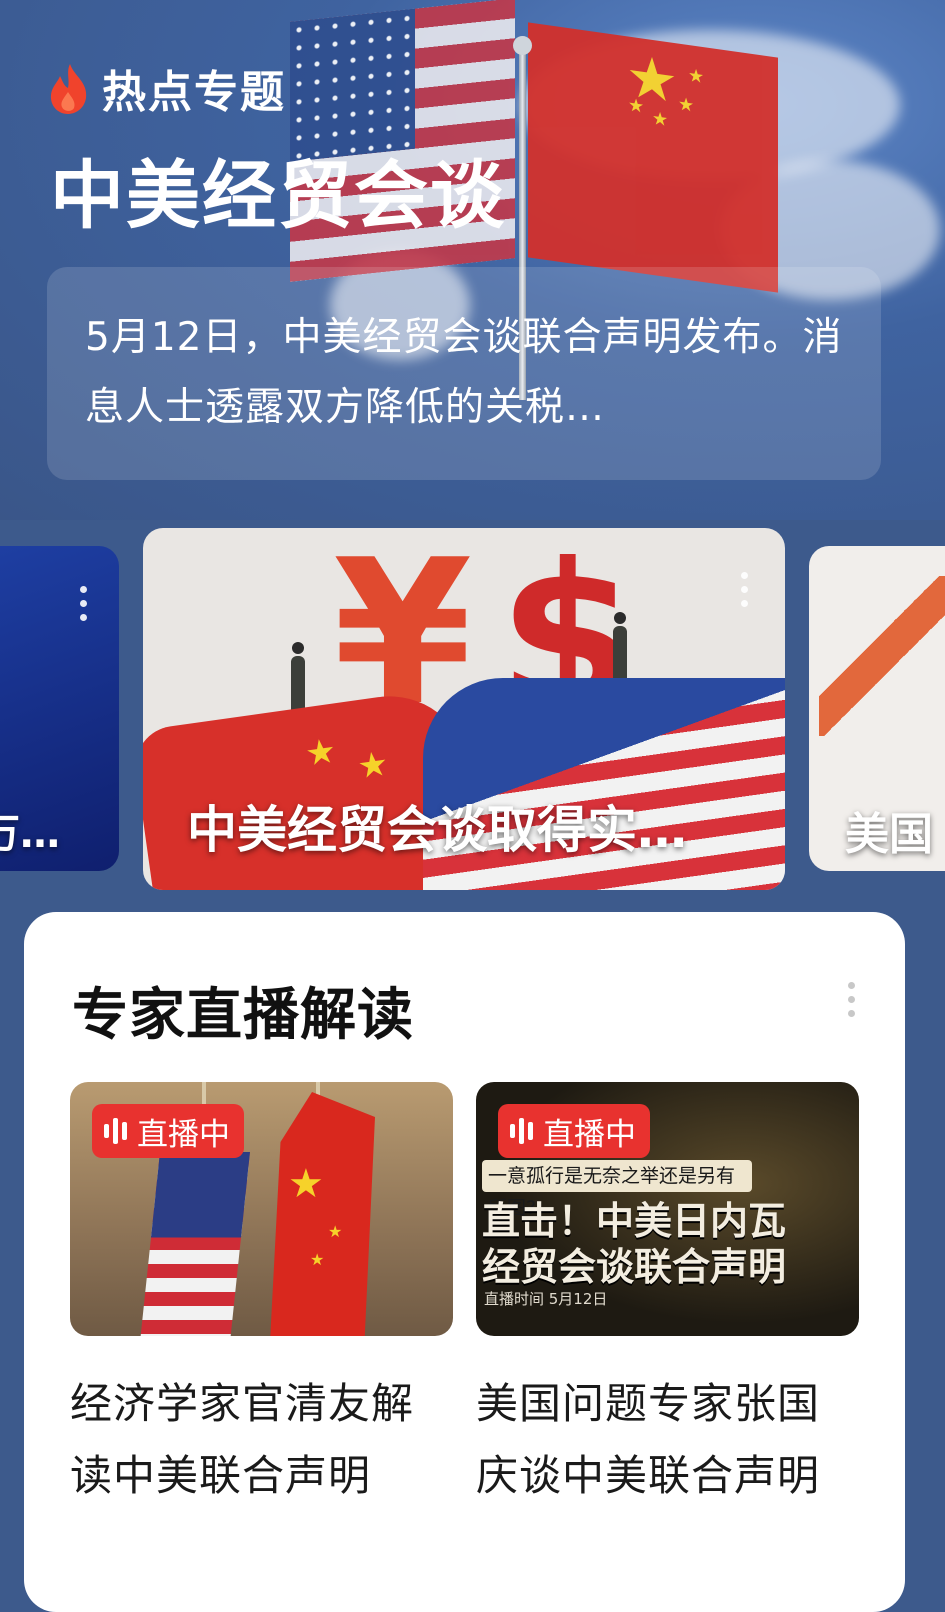 The height and width of the screenshot is (1612, 945). I want to click on china-flag-image: ★ ★ ★ ★ ★, so click(653, 157).